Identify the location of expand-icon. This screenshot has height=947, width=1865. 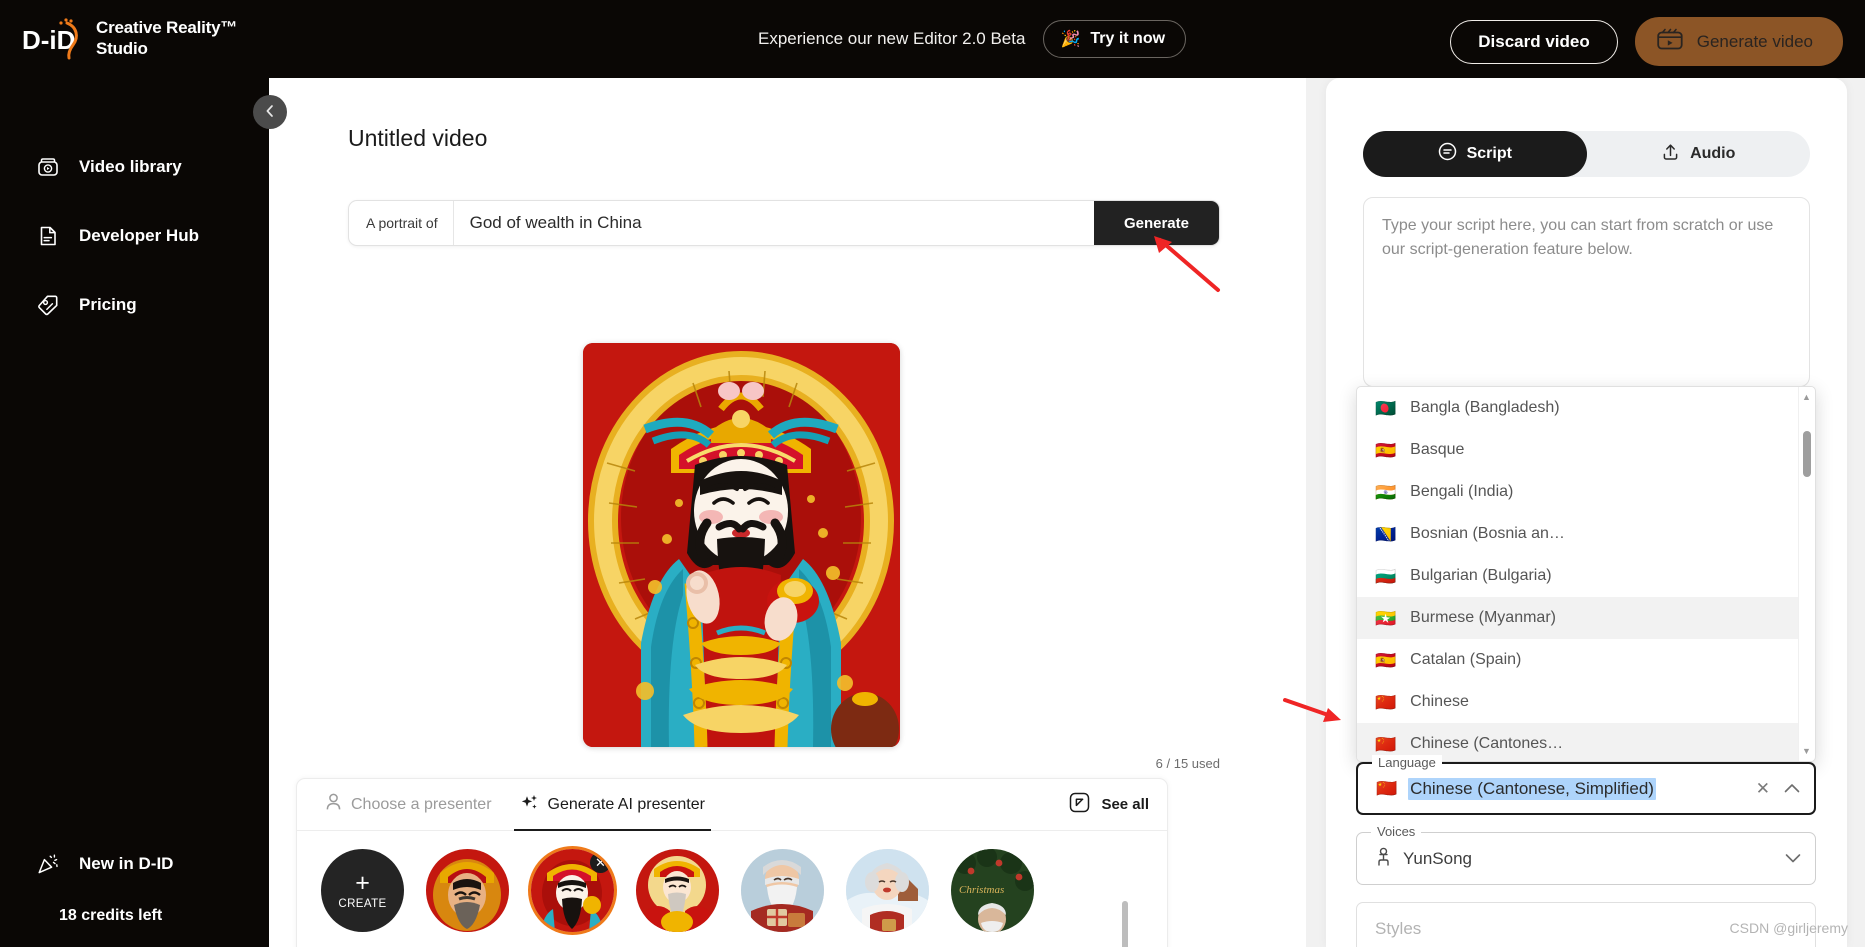
(1079, 804).